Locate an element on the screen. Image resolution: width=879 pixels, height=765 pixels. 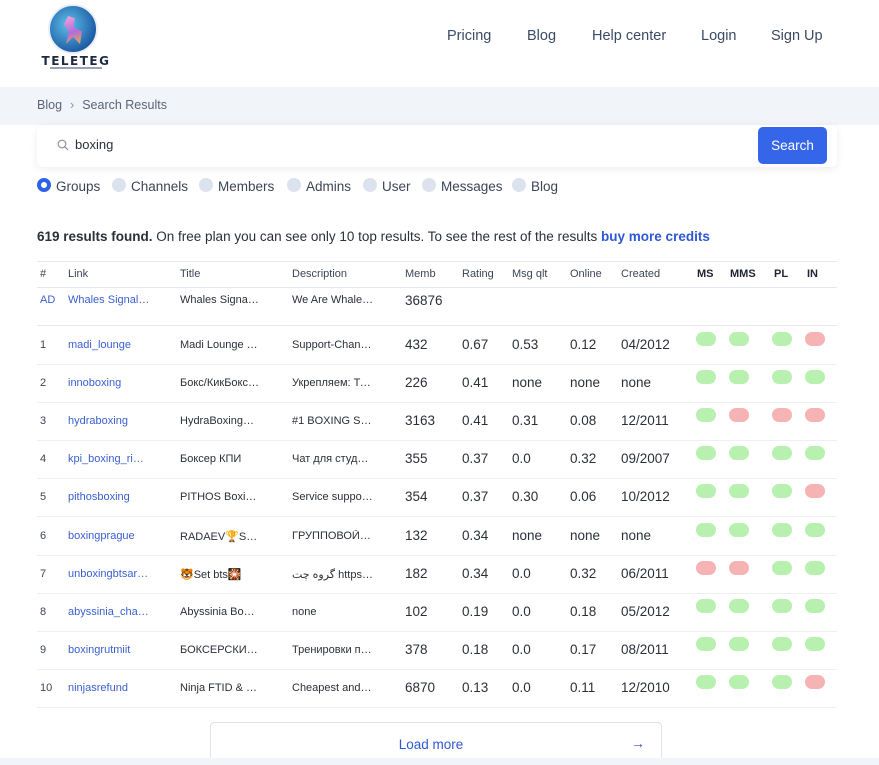
row-number: AD is located at coordinates (48, 300).